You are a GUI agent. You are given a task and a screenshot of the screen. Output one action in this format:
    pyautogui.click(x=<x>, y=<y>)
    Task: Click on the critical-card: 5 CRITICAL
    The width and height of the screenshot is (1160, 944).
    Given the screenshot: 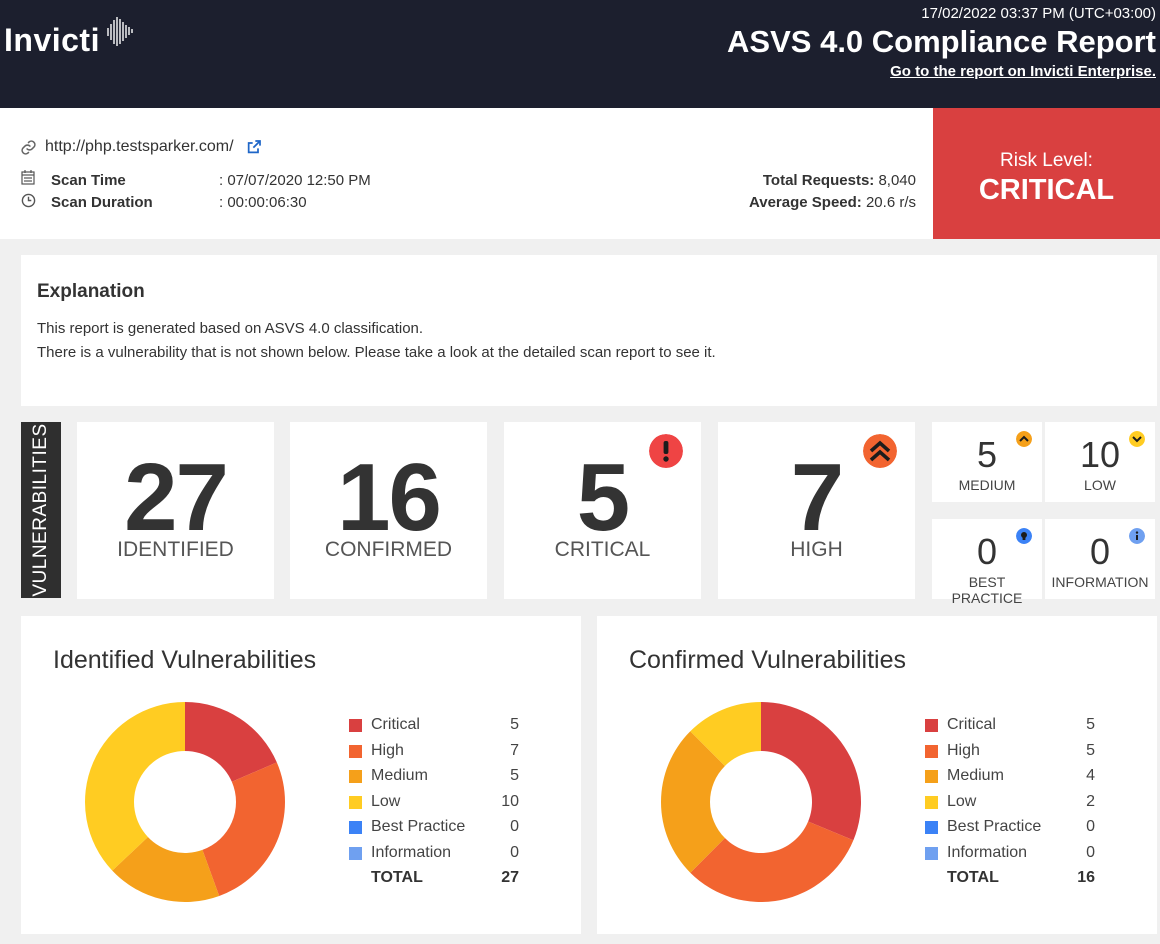 What is the action you would take?
    pyautogui.click(x=602, y=510)
    